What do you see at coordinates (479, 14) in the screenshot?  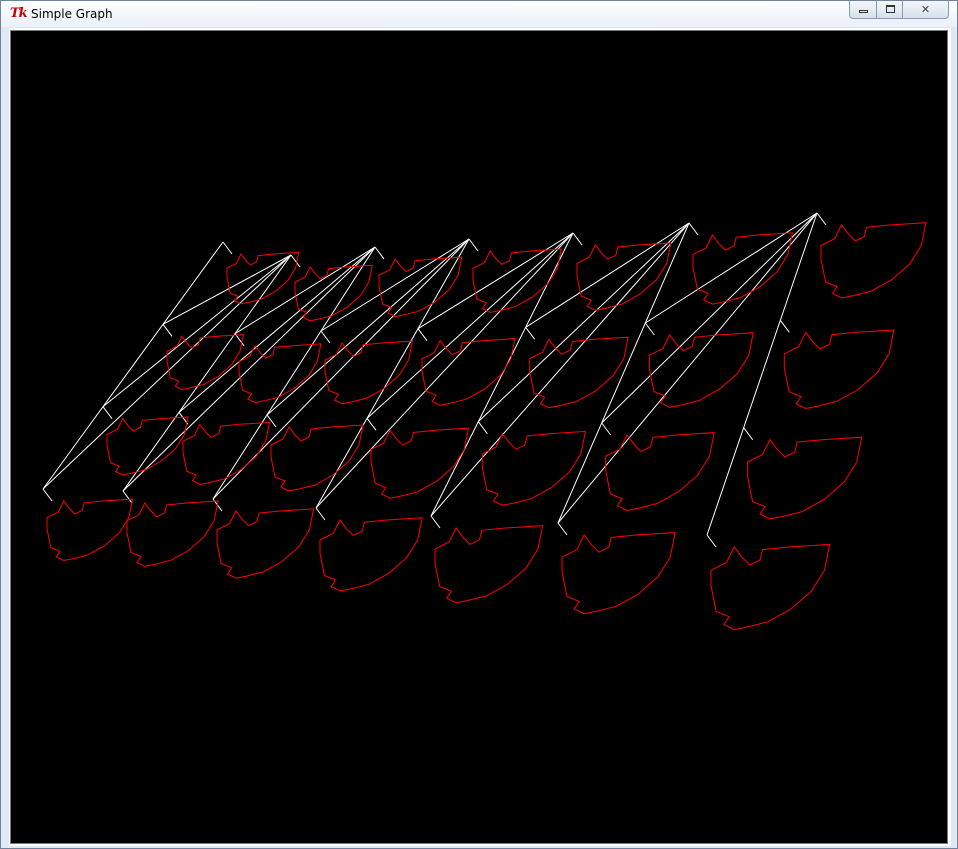 I see `title-bar: Tk Simple Graph ✕` at bounding box center [479, 14].